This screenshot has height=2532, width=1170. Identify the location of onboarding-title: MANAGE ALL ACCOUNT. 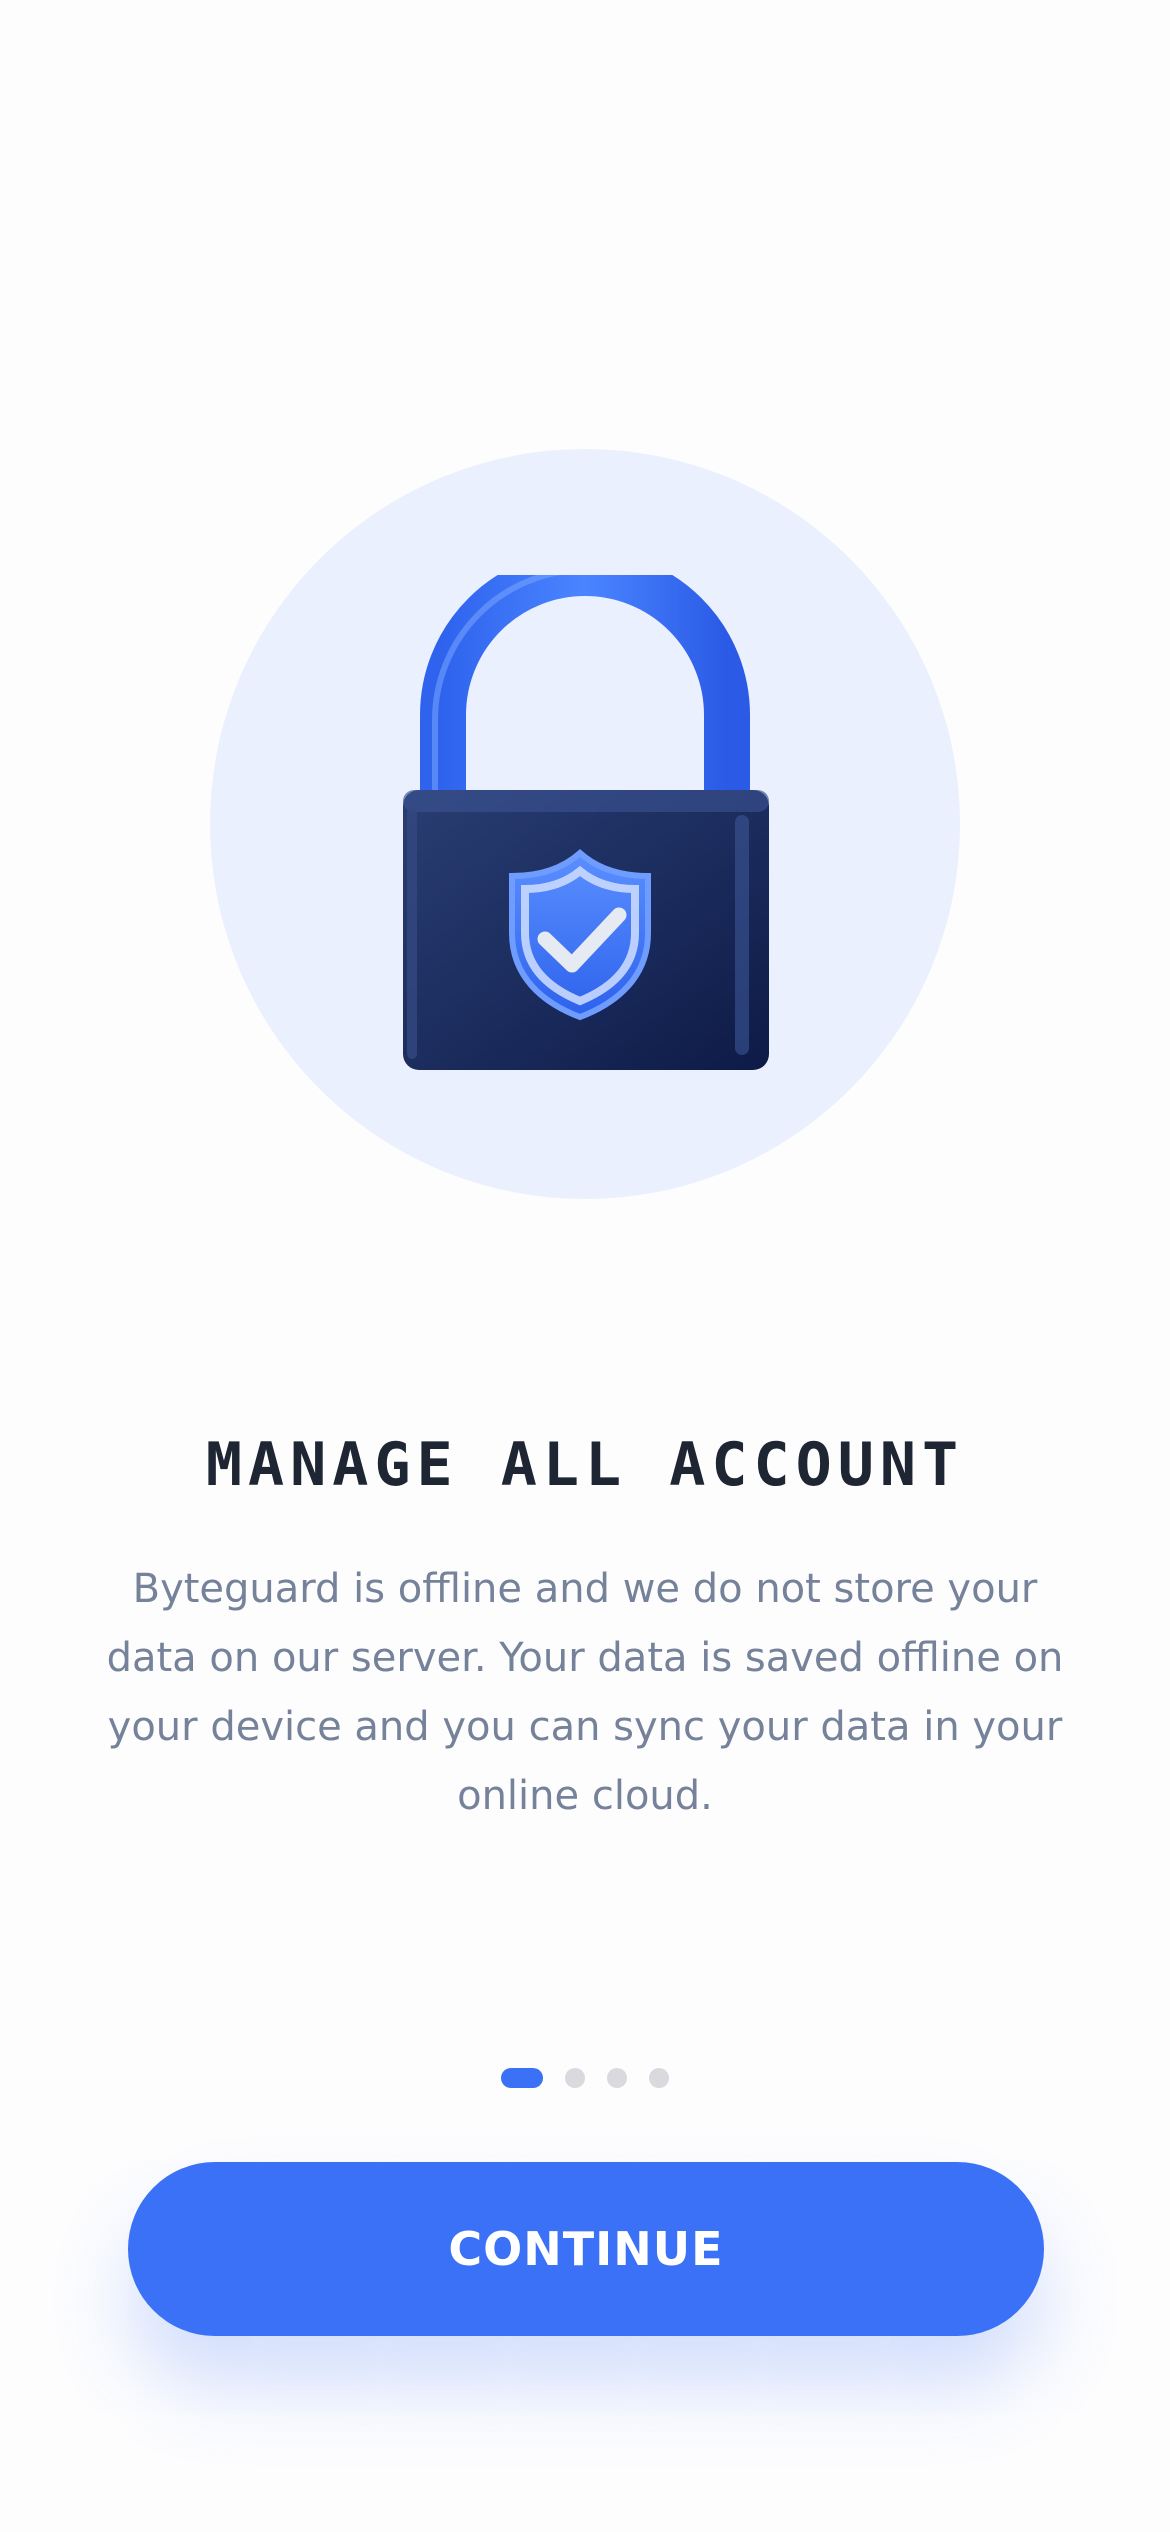
(585, 1465).